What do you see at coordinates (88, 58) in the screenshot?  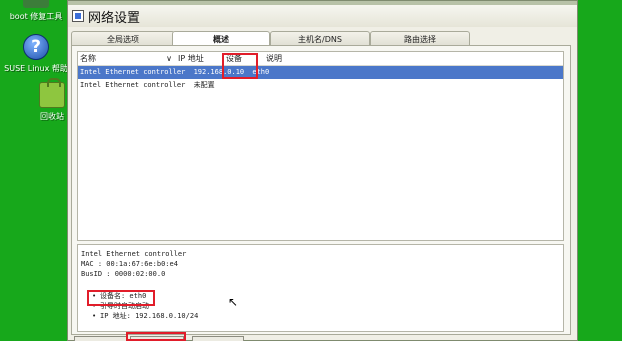 I see `column-name-label: 名称` at bounding box center [88, 58].